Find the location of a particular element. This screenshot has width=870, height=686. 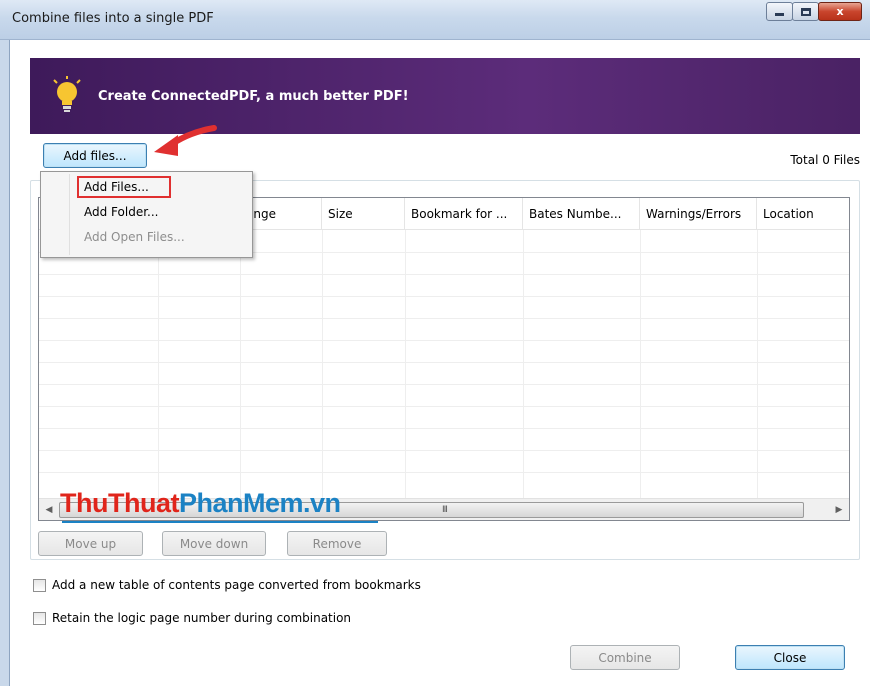

move-up-label: Move up is located at coordinates (90, 543).